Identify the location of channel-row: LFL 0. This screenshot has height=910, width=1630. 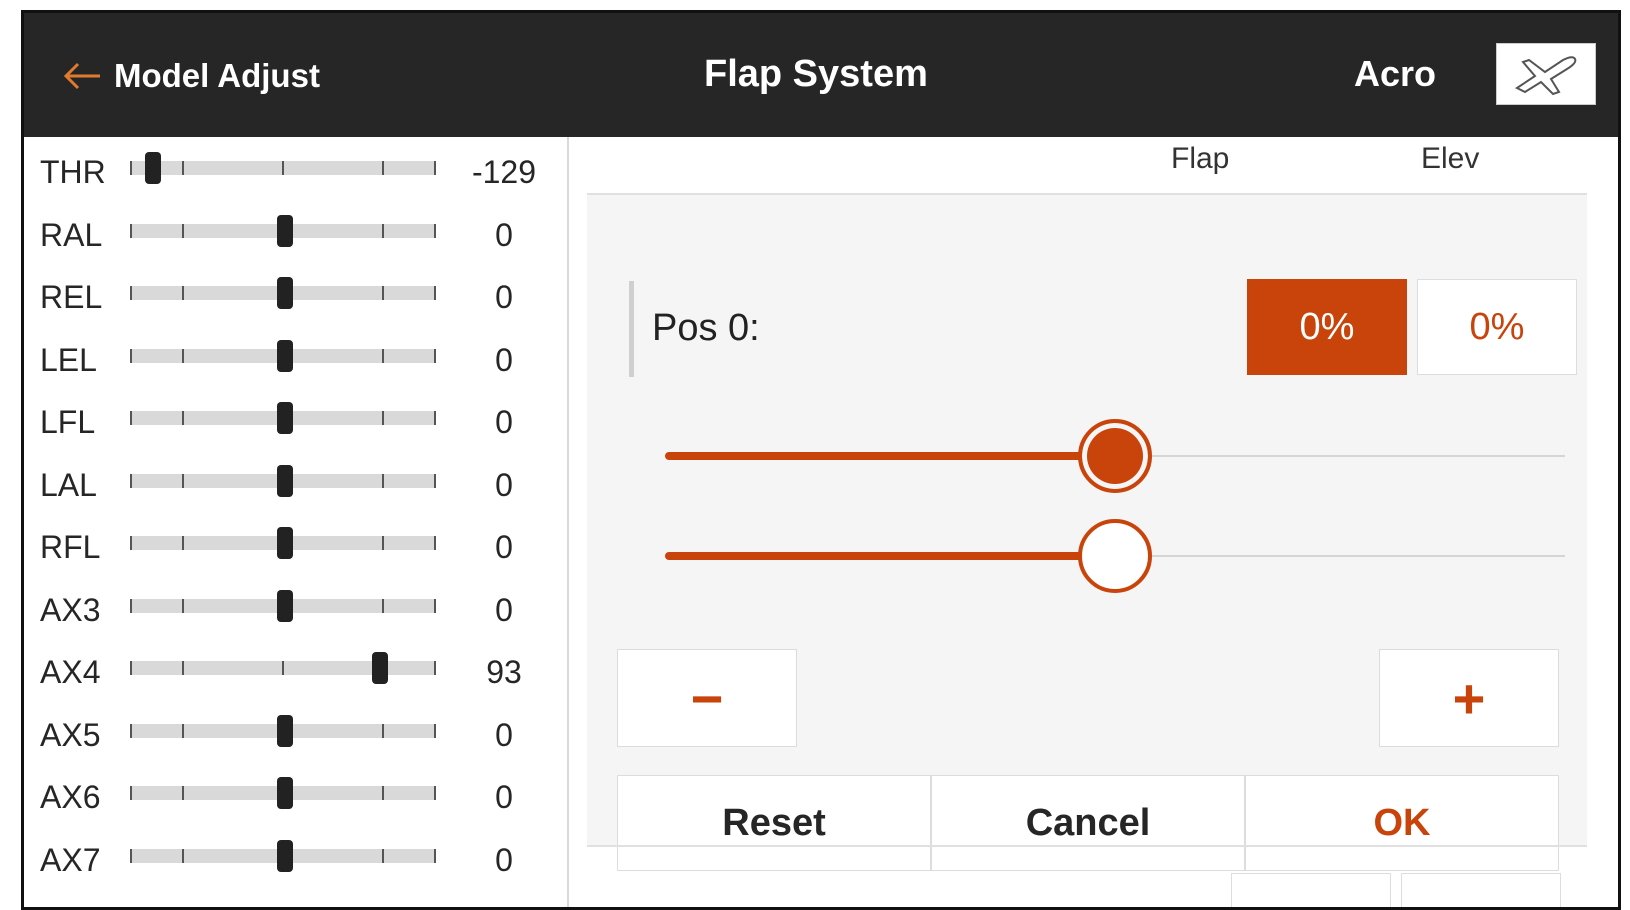
(296, 421).